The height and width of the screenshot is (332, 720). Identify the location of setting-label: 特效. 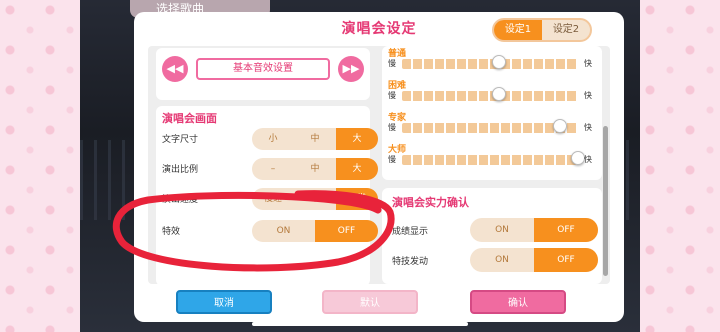
(171, 232).